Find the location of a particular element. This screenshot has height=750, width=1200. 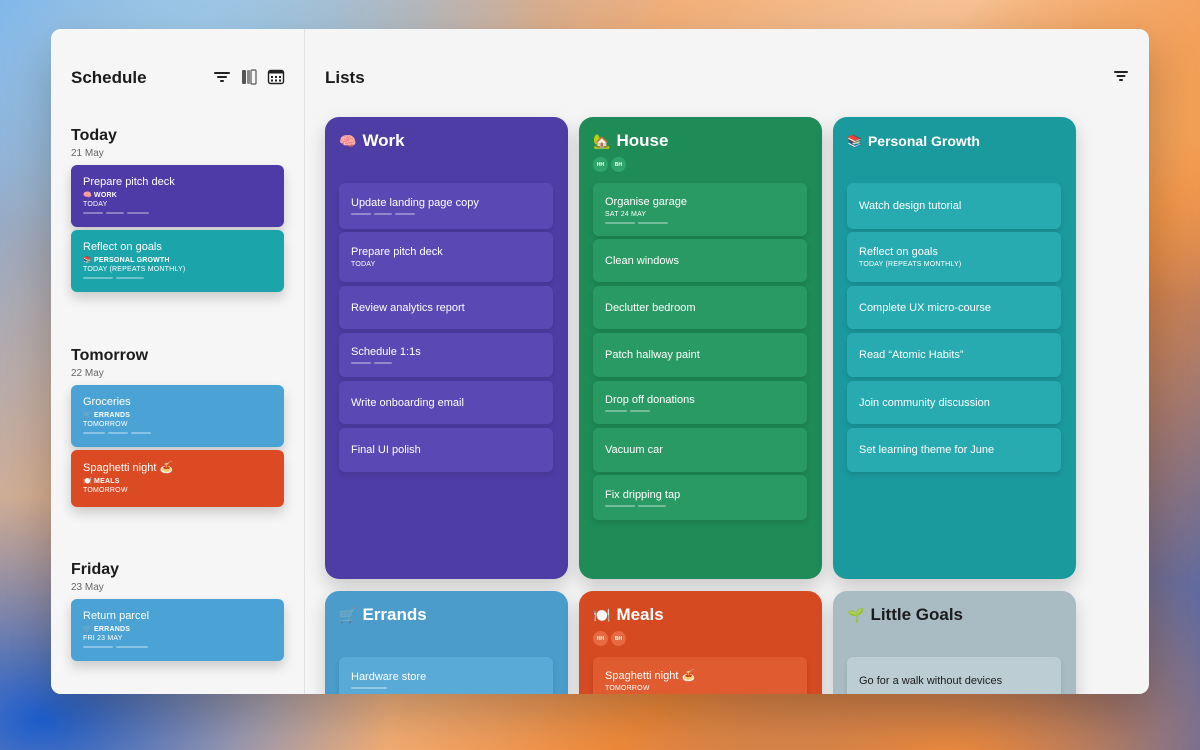

day-section-friday: Friday 23 May is located at coordinates (95, 577).